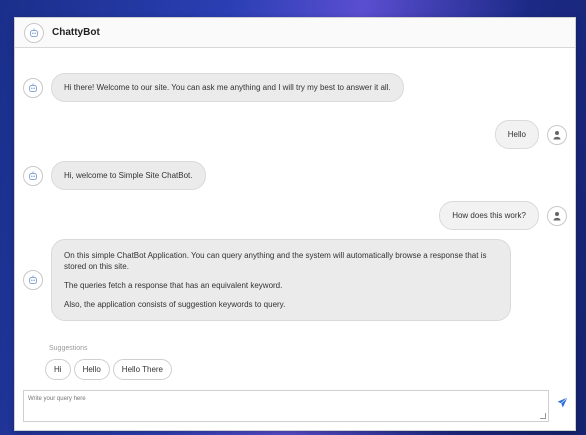 This screenshot has width=586, height=435. What do you see at coordinates (68, 348) in the screenshot?
I see `suggestions-label: Suggestions` at bounding box center [68, 348].